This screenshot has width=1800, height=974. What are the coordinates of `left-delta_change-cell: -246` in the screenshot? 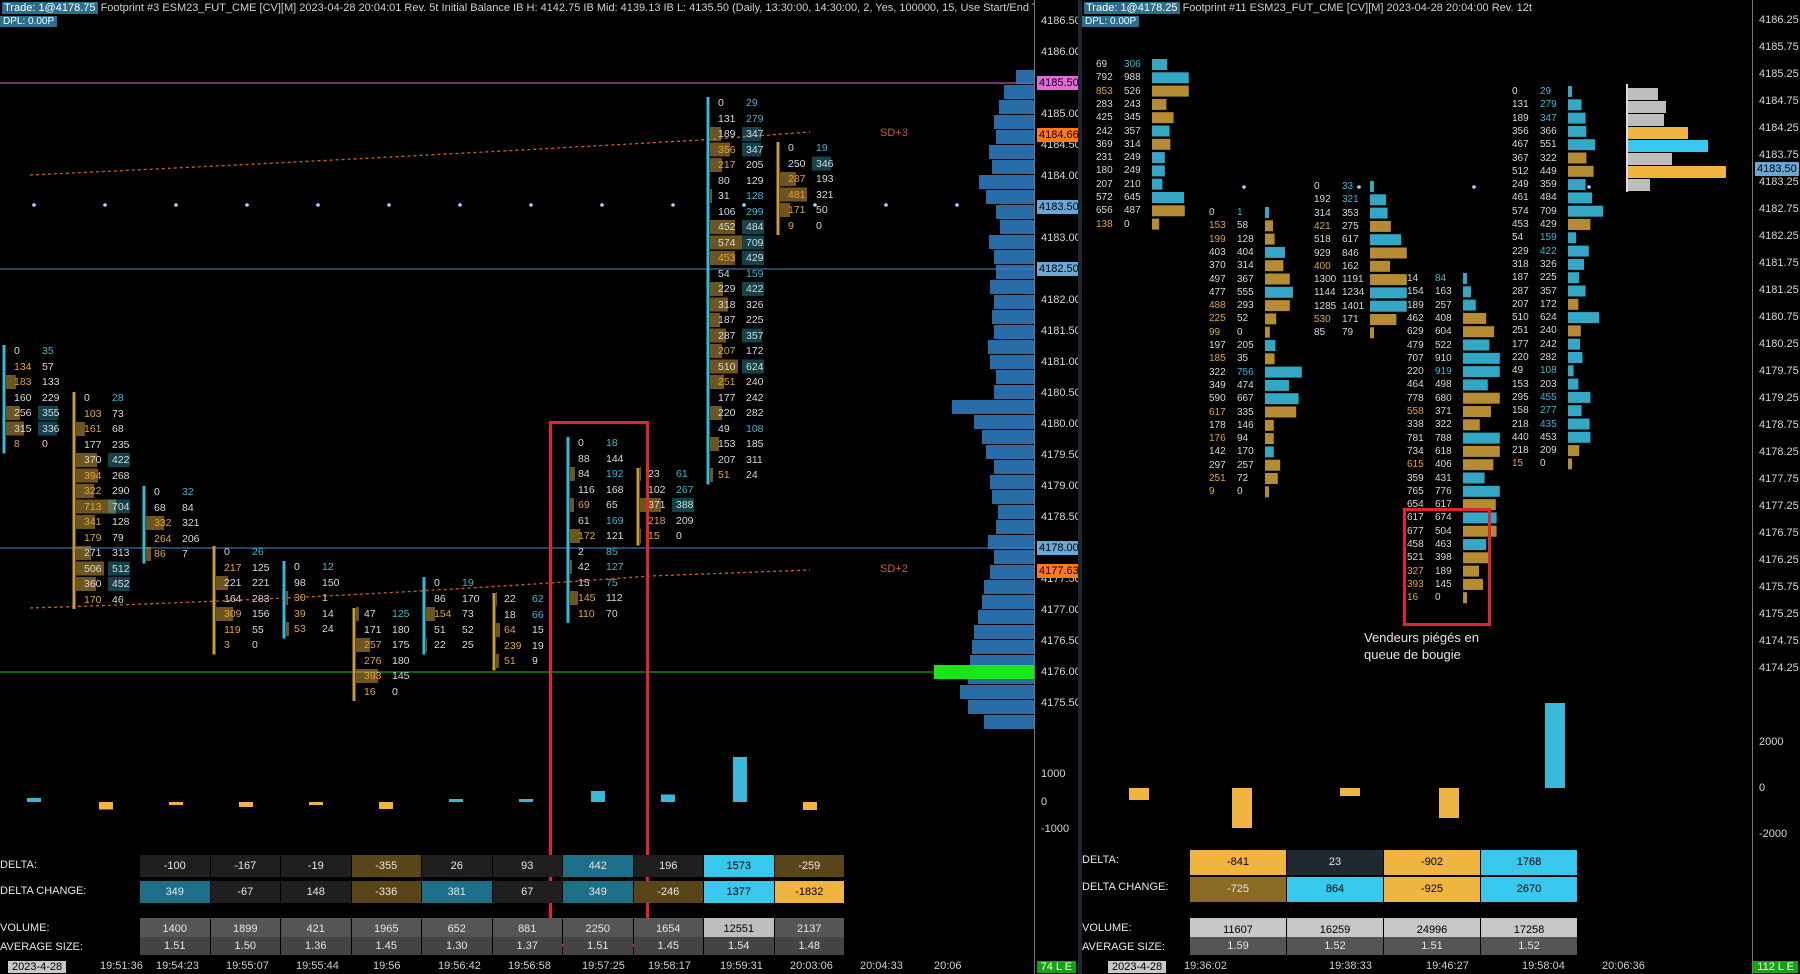 It's located at (668, 892).